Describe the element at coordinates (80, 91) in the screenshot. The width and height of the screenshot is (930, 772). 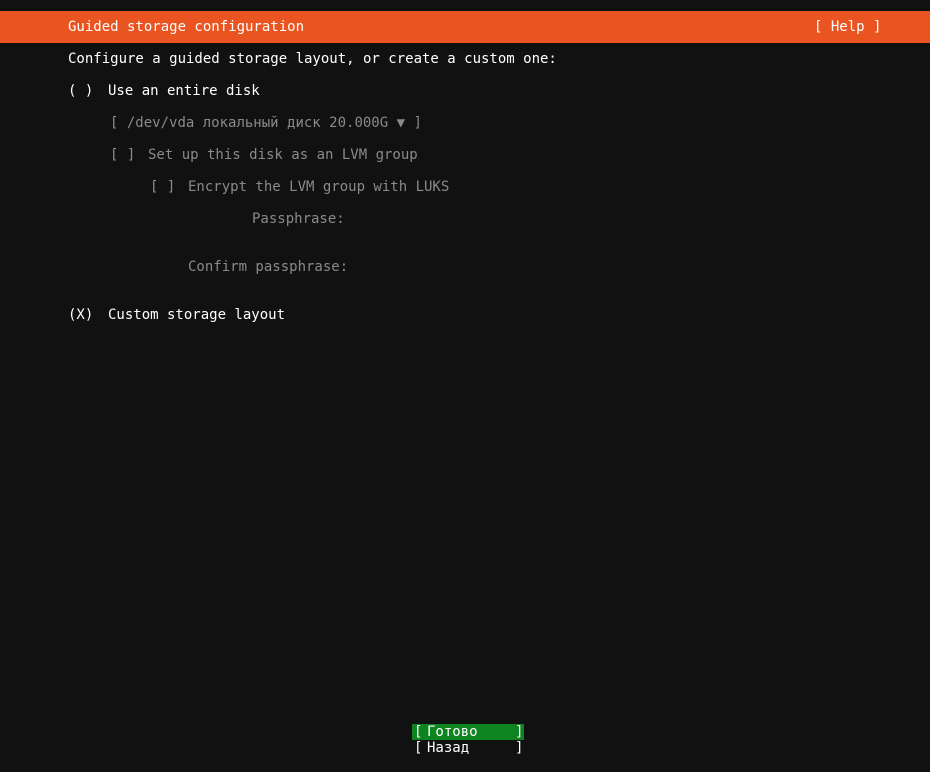
I see `entire-disk-radio: ( )` at that location.